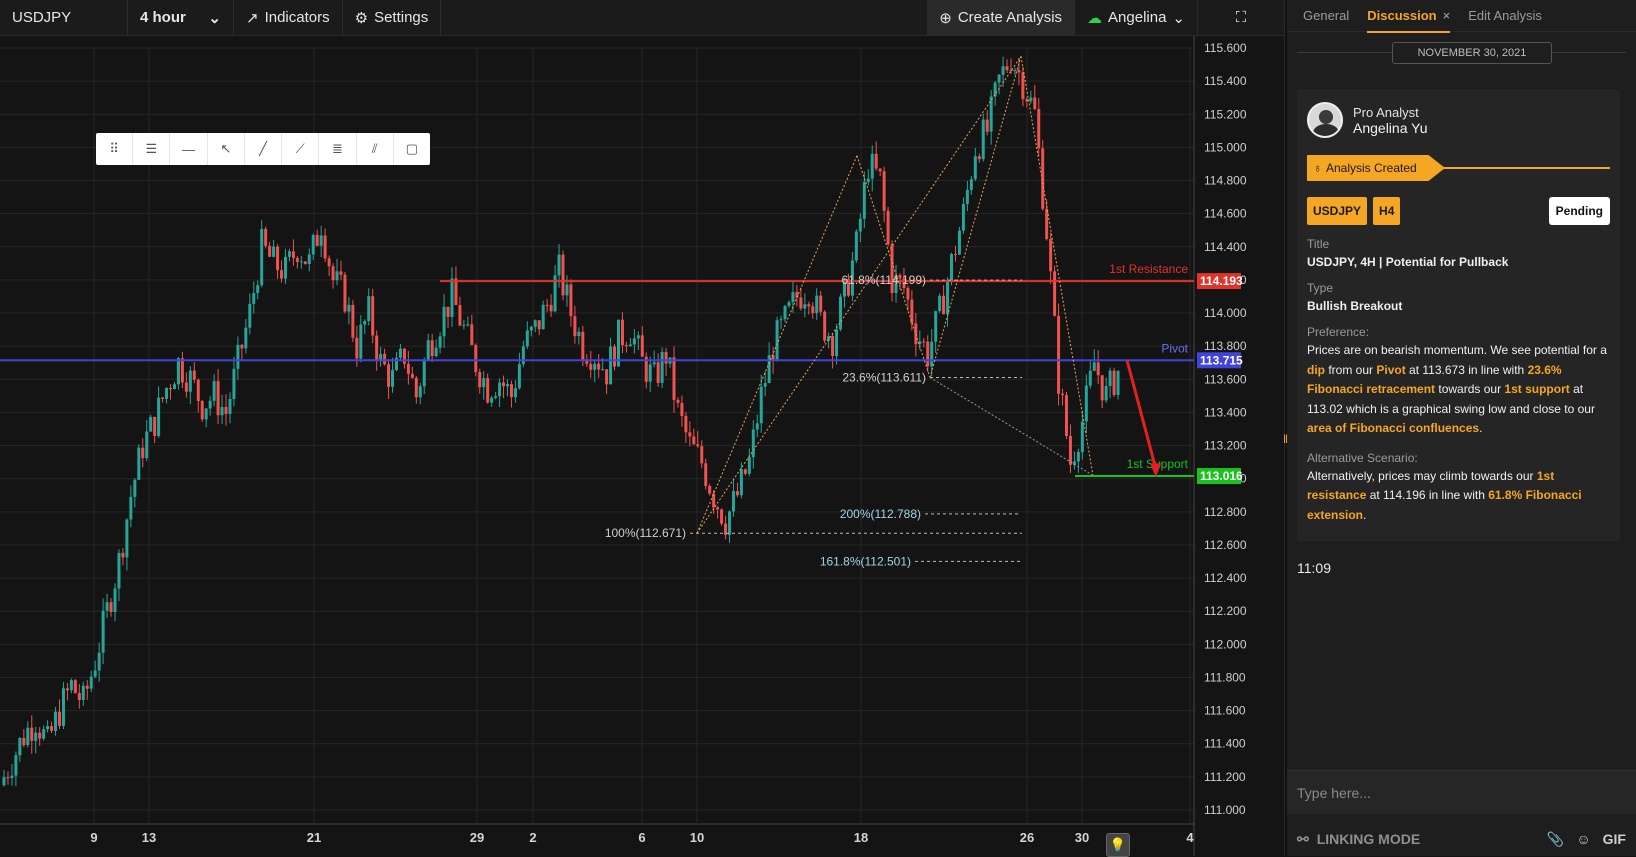 This screenshot has width=1636, height=857. I want to click on interval-selector: 4 hour ⌄, so click(181, 17).